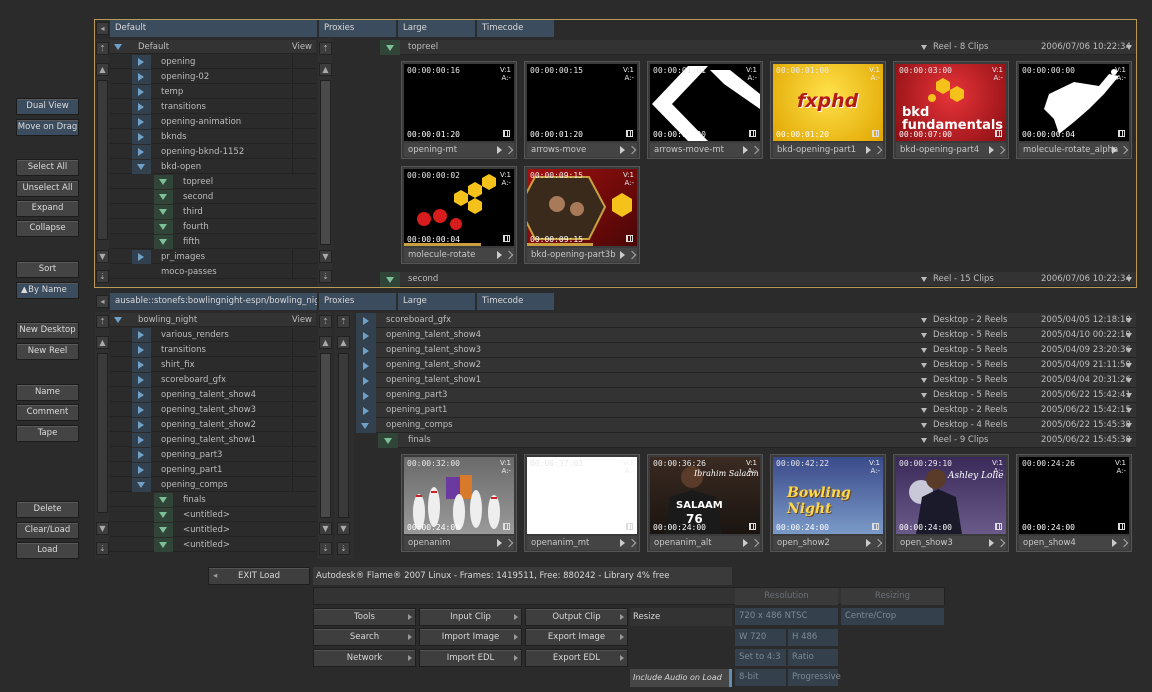  I want to click on output-clip-button: Output Clip, so click(576, 617).